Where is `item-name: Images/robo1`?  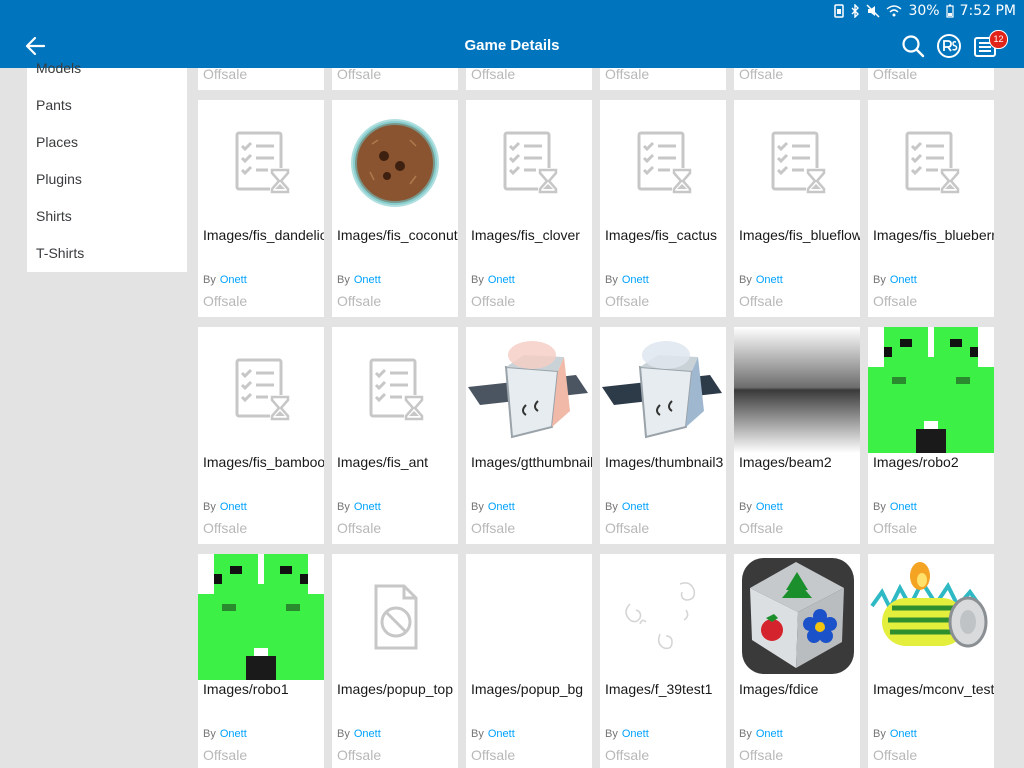 item-name: Images/robo1 is located at coordinates (246, 689).